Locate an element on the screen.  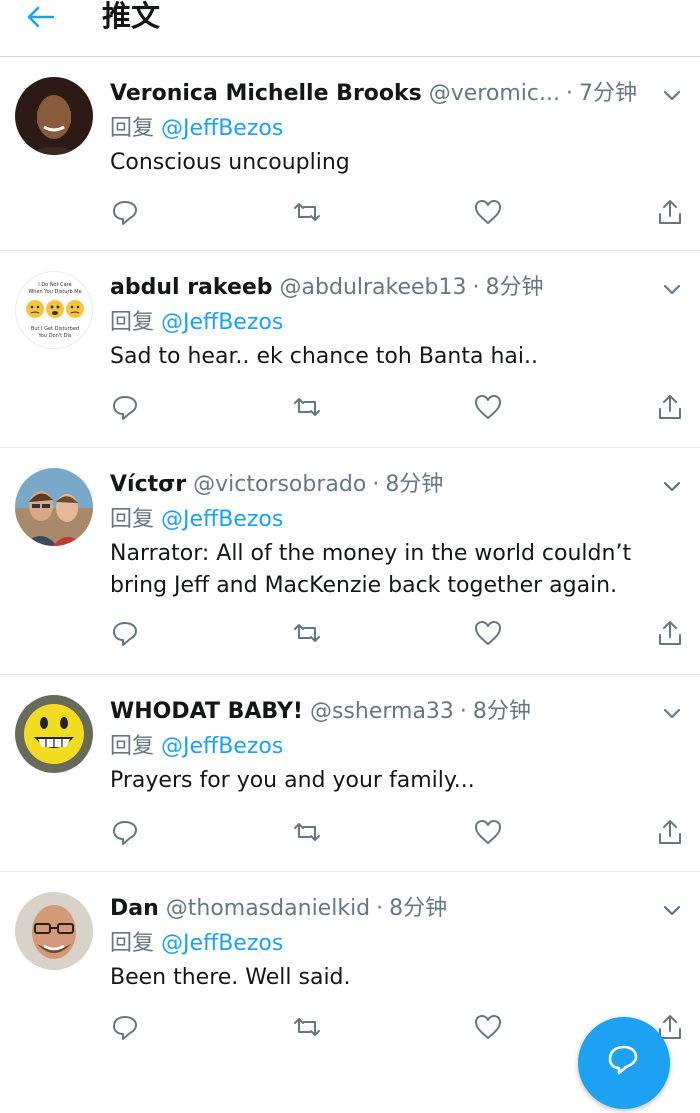
tweet-text-line: Sad to hear.. ek chance toh Banta hai.. is located at coordinates (324, 356).